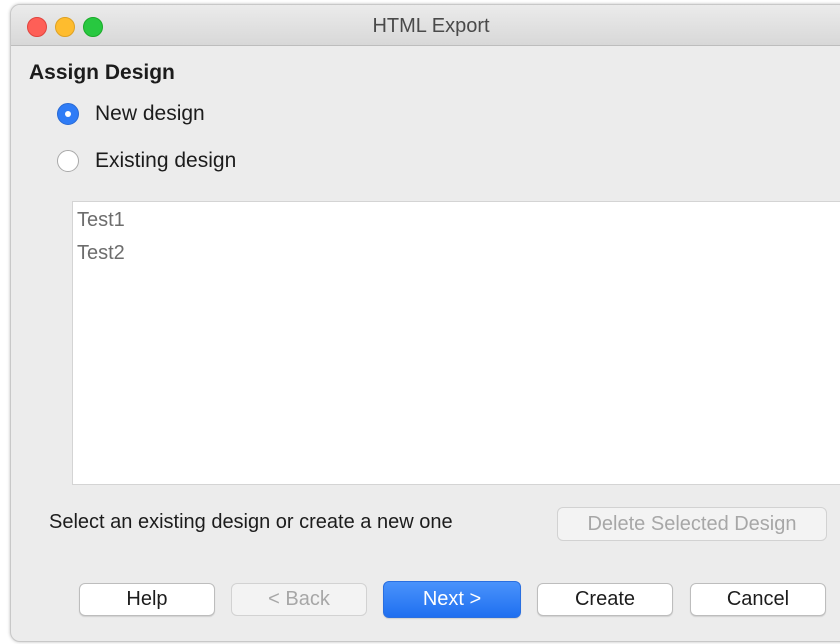  What do you see at coordinates (68, 161) in the screenshot?
I see `existing-design-radio` at bounding box center [68, 161].